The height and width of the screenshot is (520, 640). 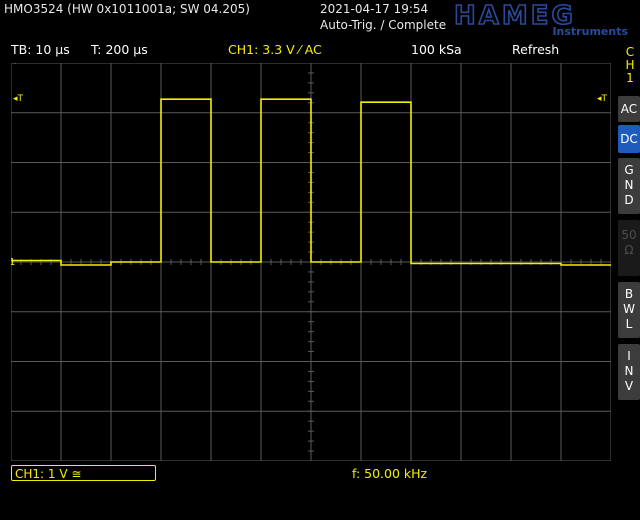 What do you see at coordinates (13, 262) in the screenshot?
I see `ch1-reference-marker: 1` at bounding box center [13, 262].